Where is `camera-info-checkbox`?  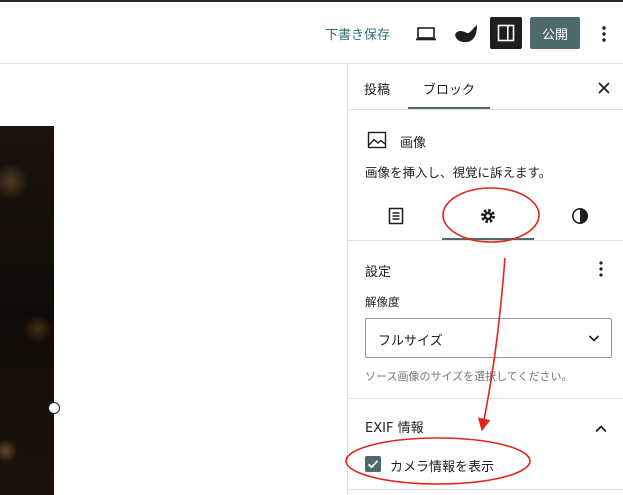 camera-info-checkbox is located at coordinates (373, 464).